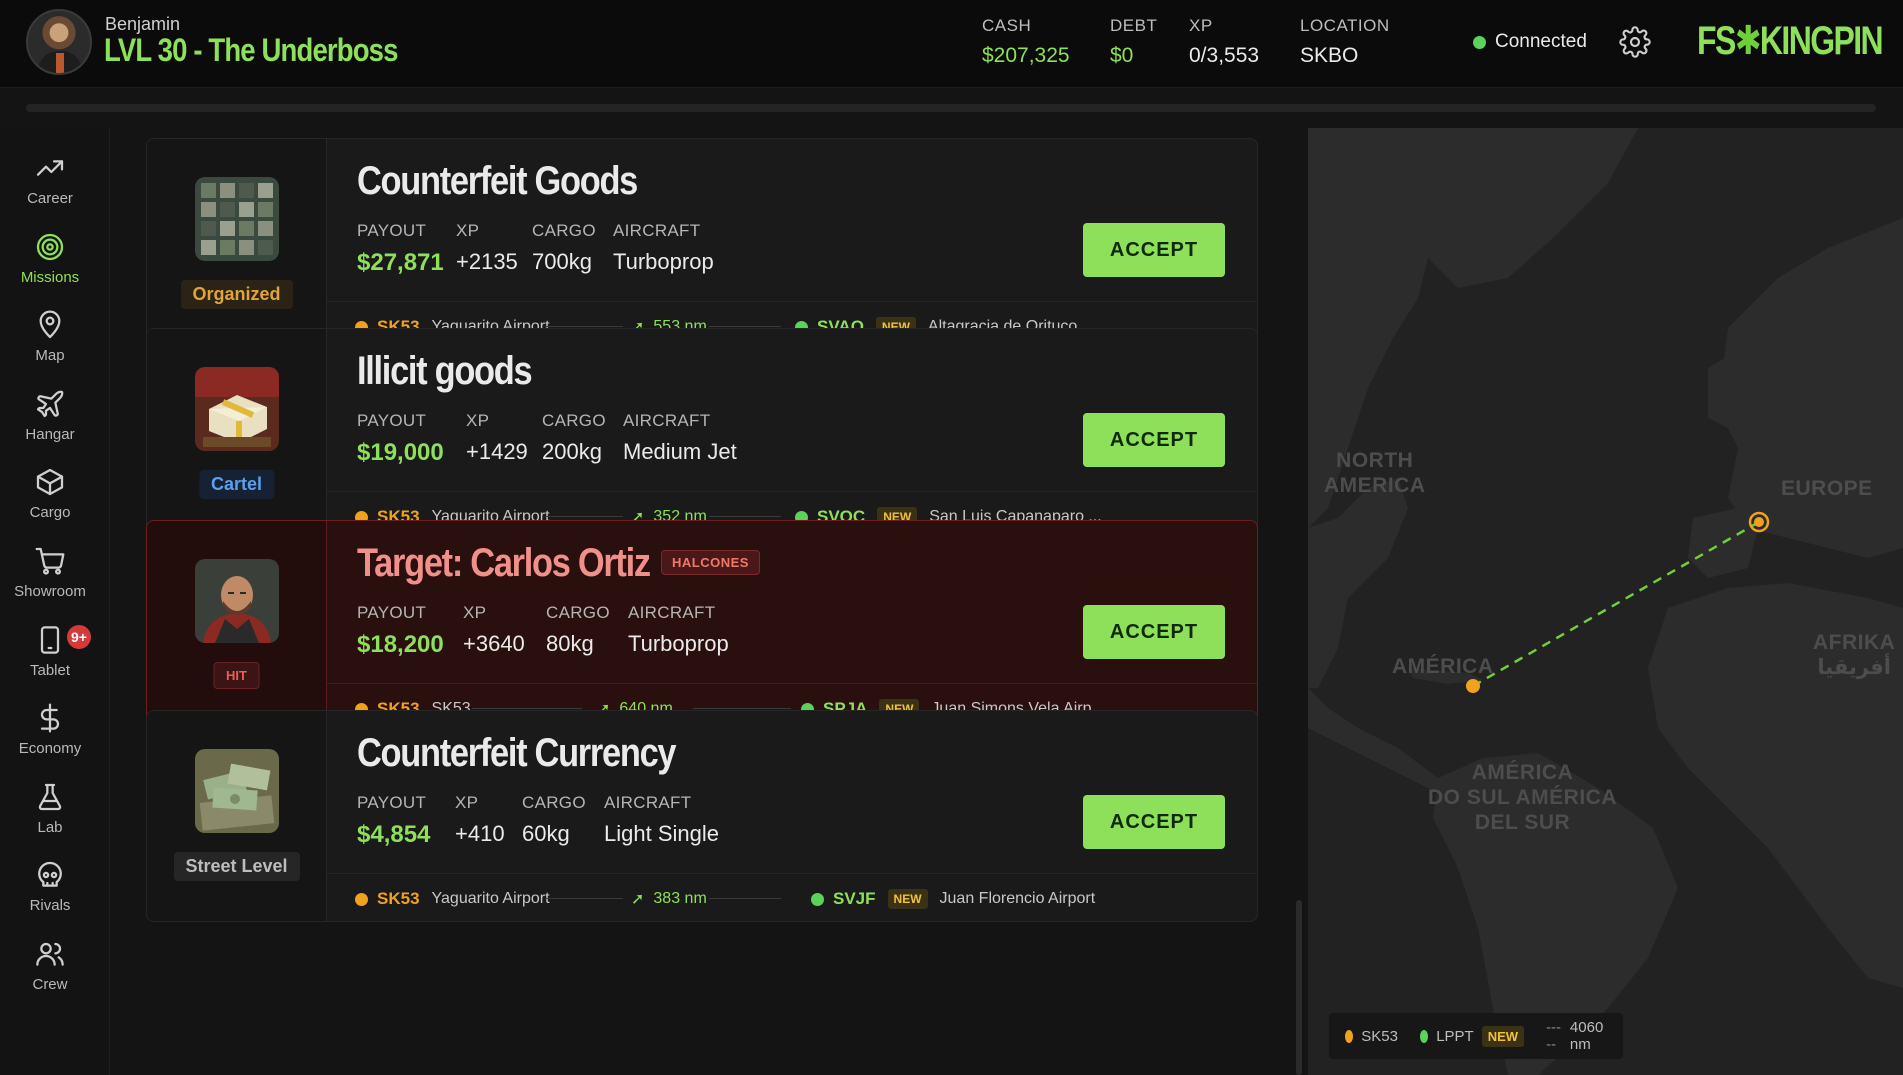  What do you see at coordinates (1345, 42) in the screenshot?
I see `stat-location: LOCATION SKBO` at bounding box center [1345, 42].